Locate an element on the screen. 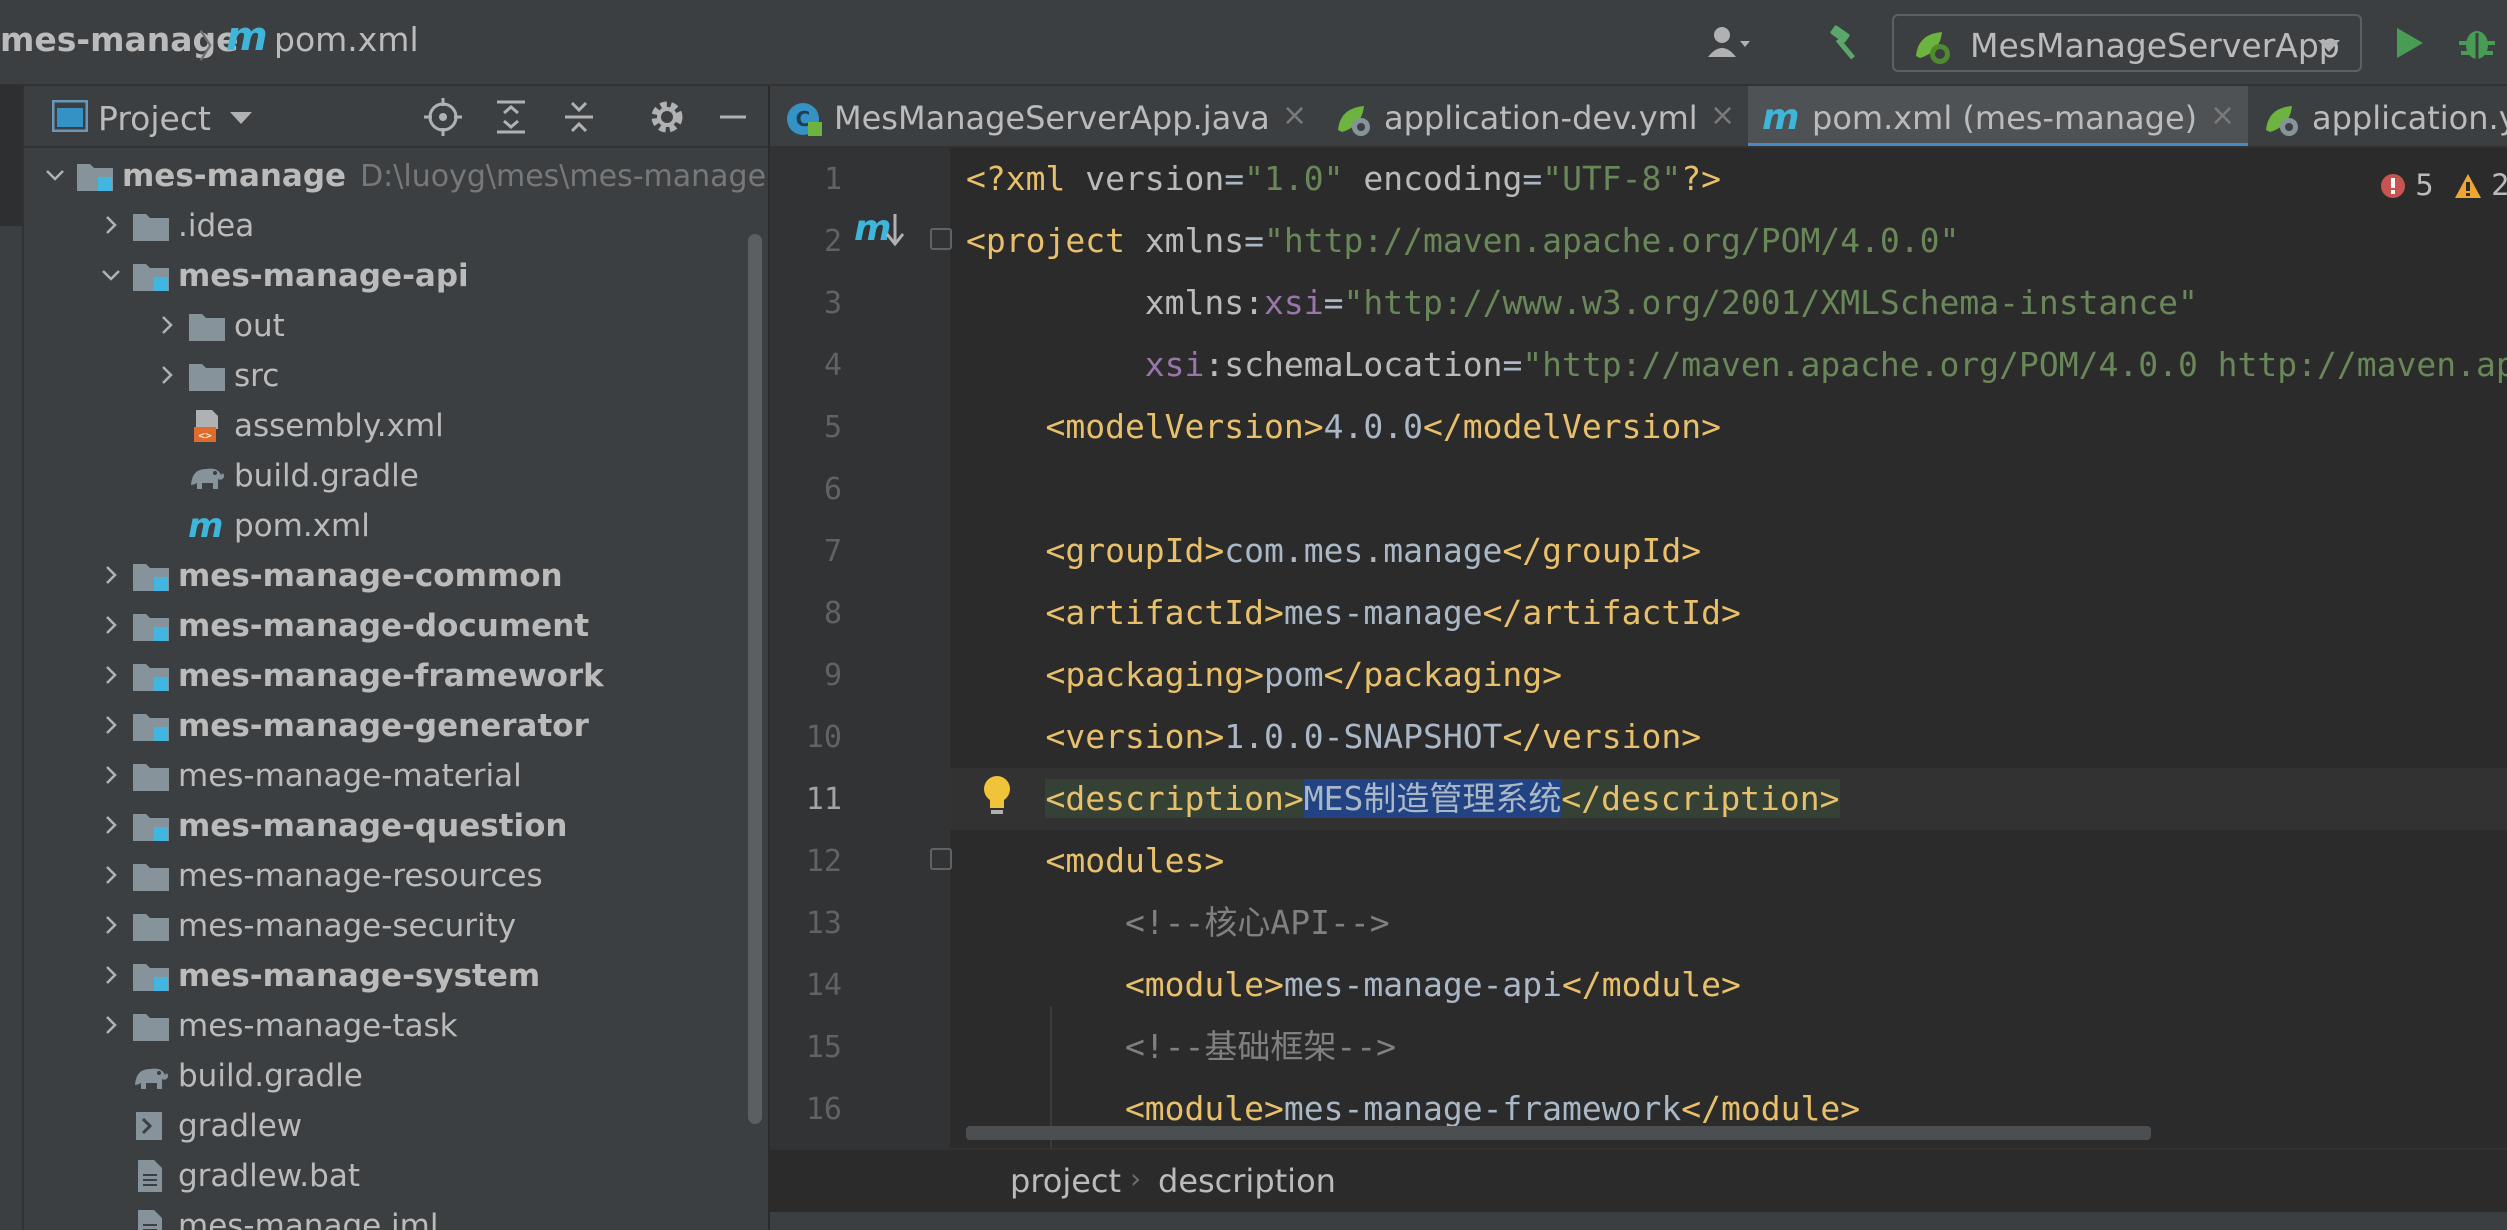  project-tree-scrollbar is located at coordinates (753, 677).